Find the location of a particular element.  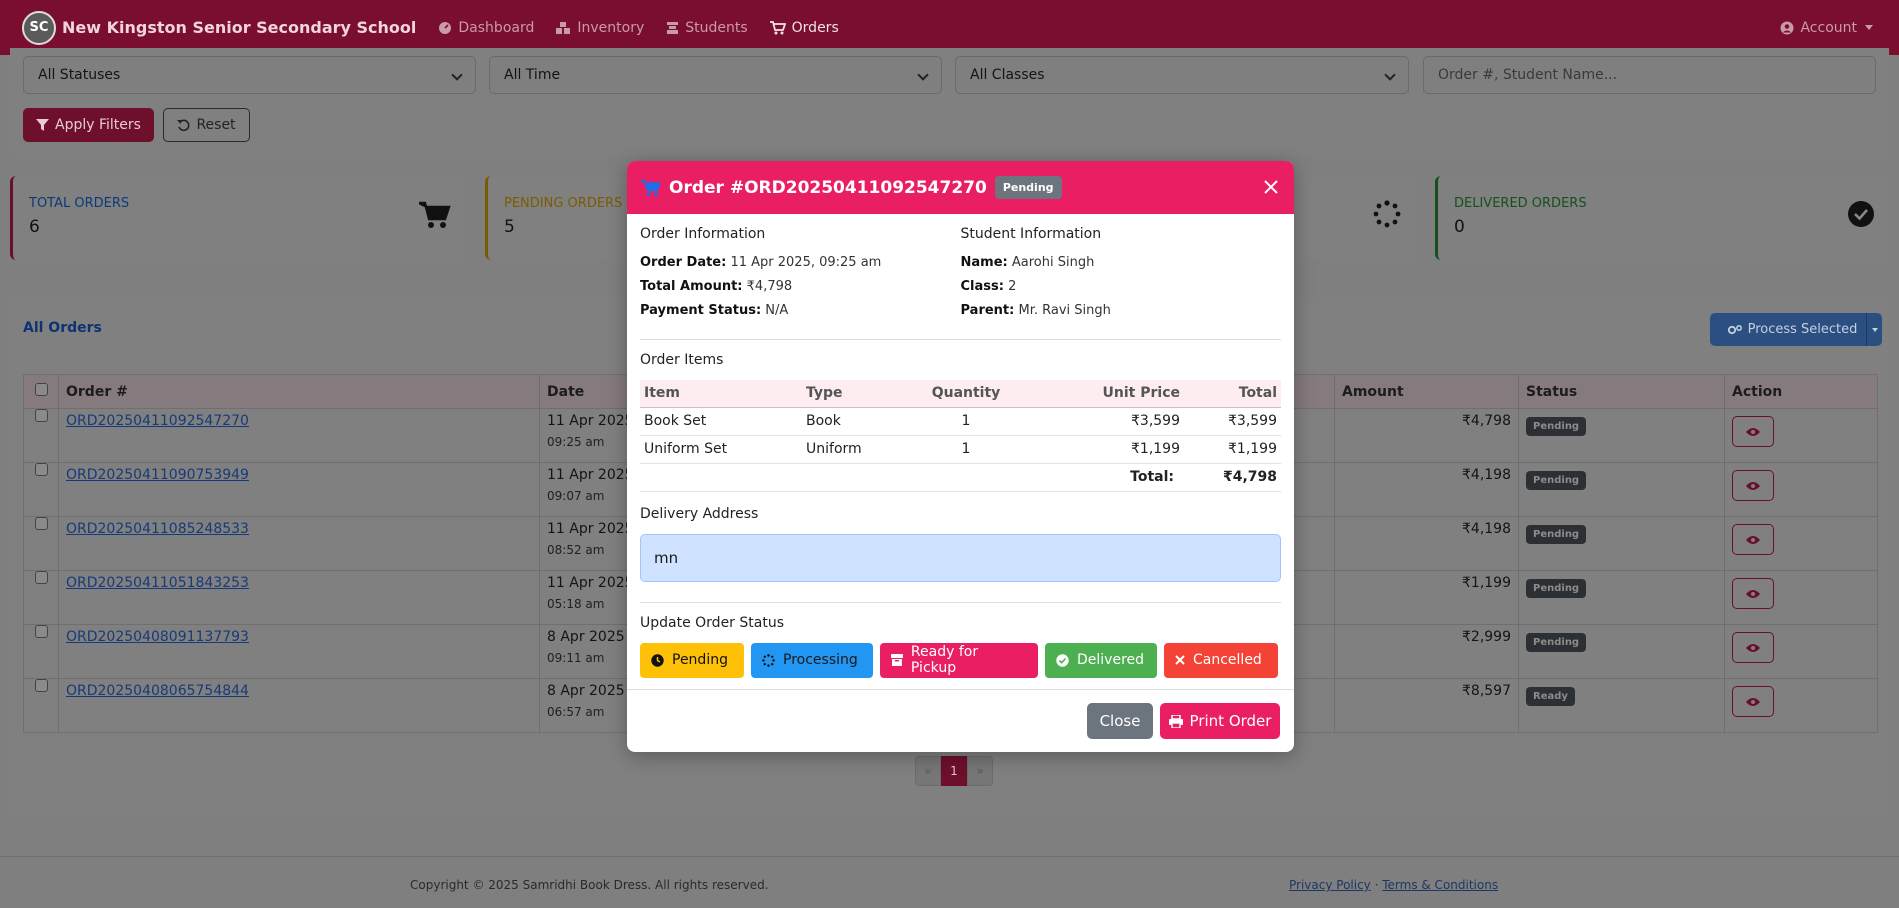

reset-button: Reset is located at coordinates (206, 125).